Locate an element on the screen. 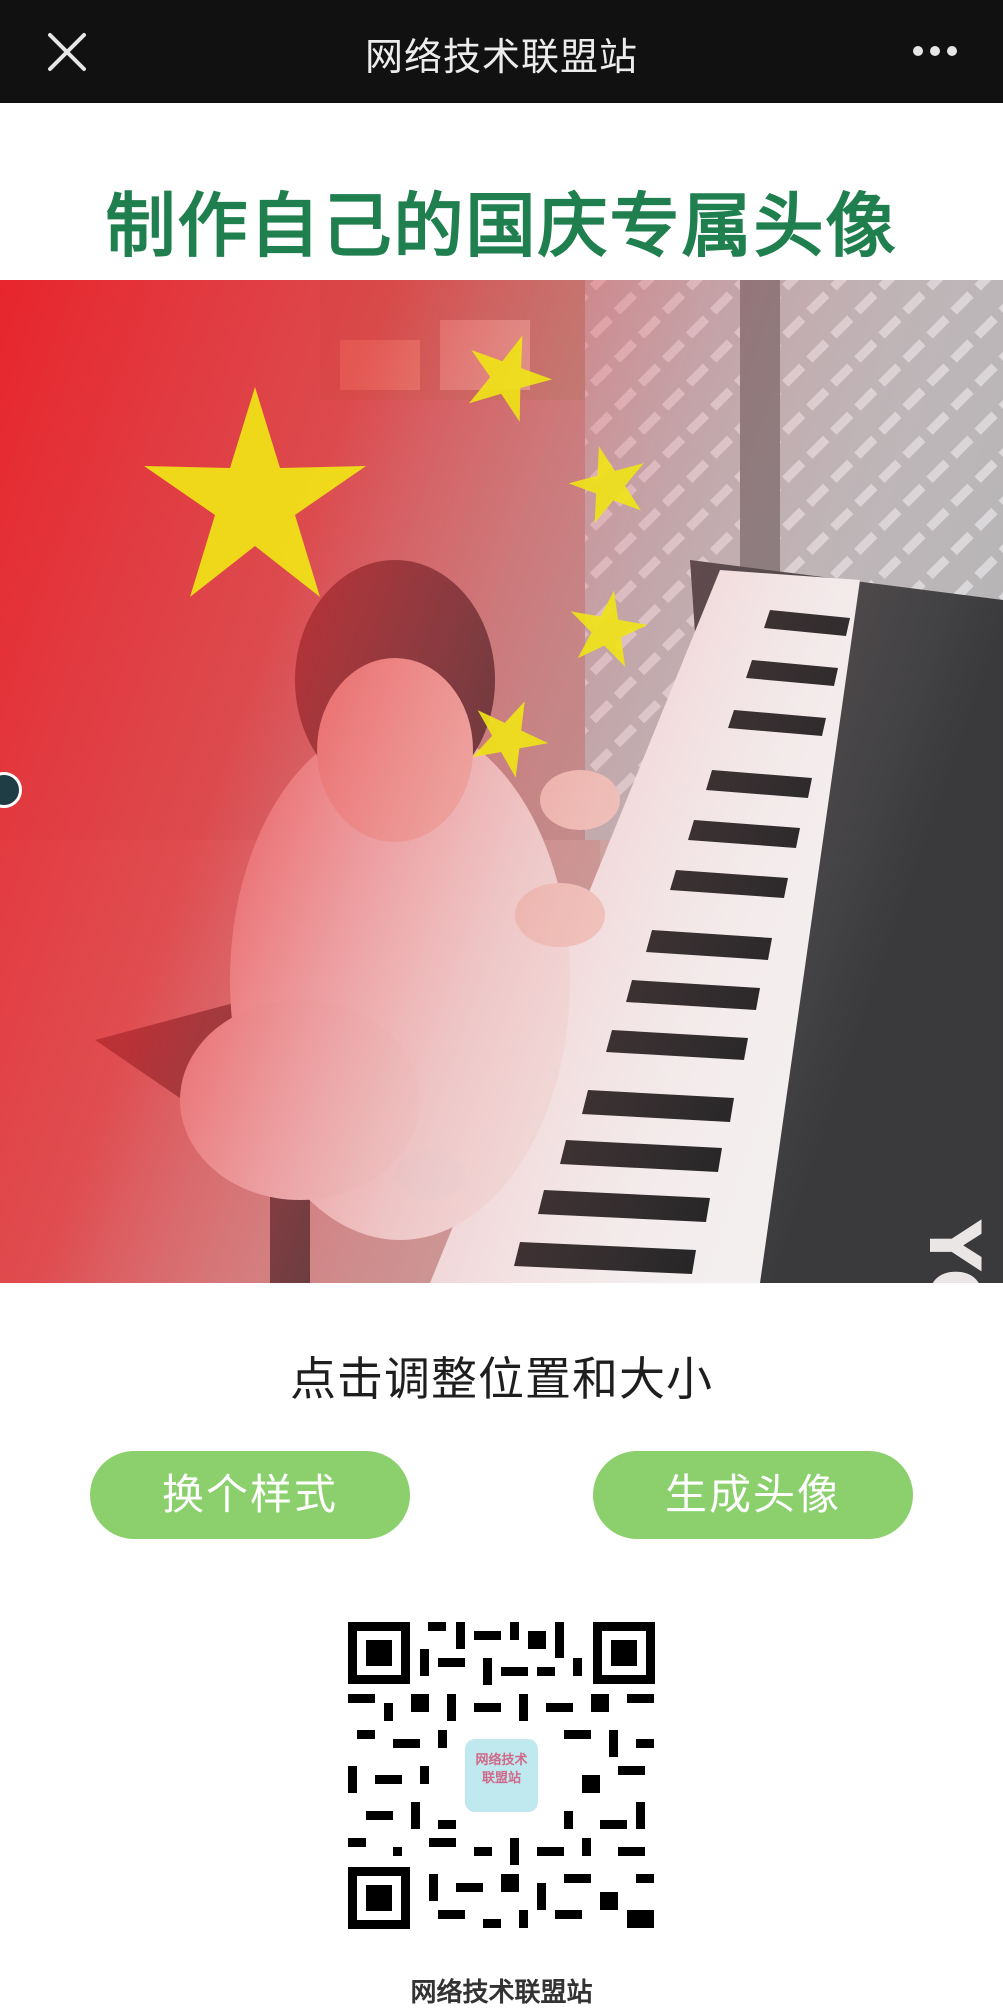  change-style-button: 换个样式 is located at coordinates (250, 1495).